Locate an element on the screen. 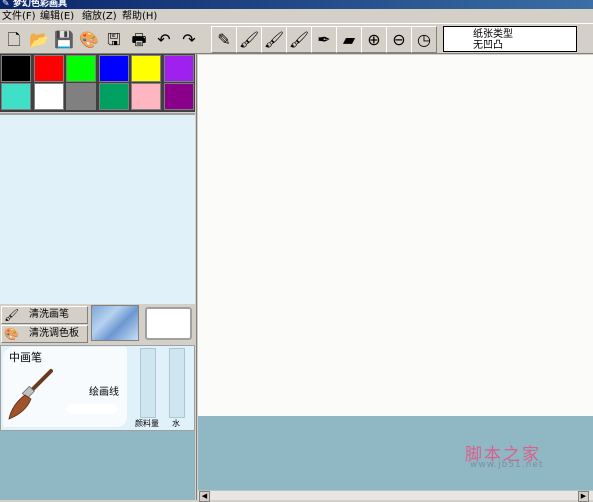 The width and height of the screenshot is (593, 502). clean-brush-label: 清洗画笔 is located at coordinates (49, 314).